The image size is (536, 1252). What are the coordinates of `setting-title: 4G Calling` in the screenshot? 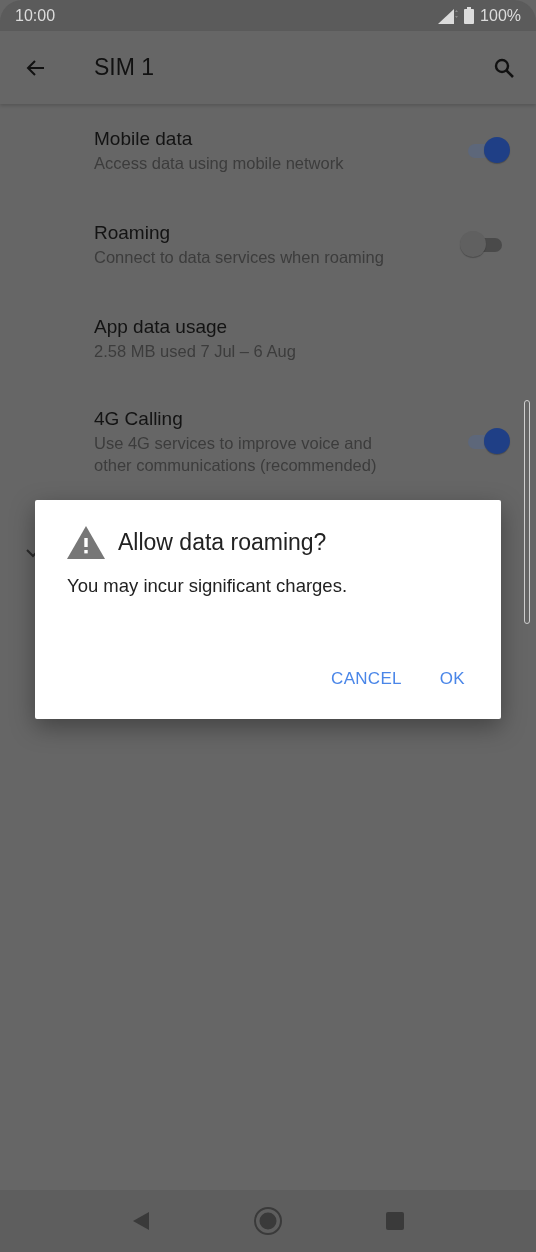 It's located at (139, 419).